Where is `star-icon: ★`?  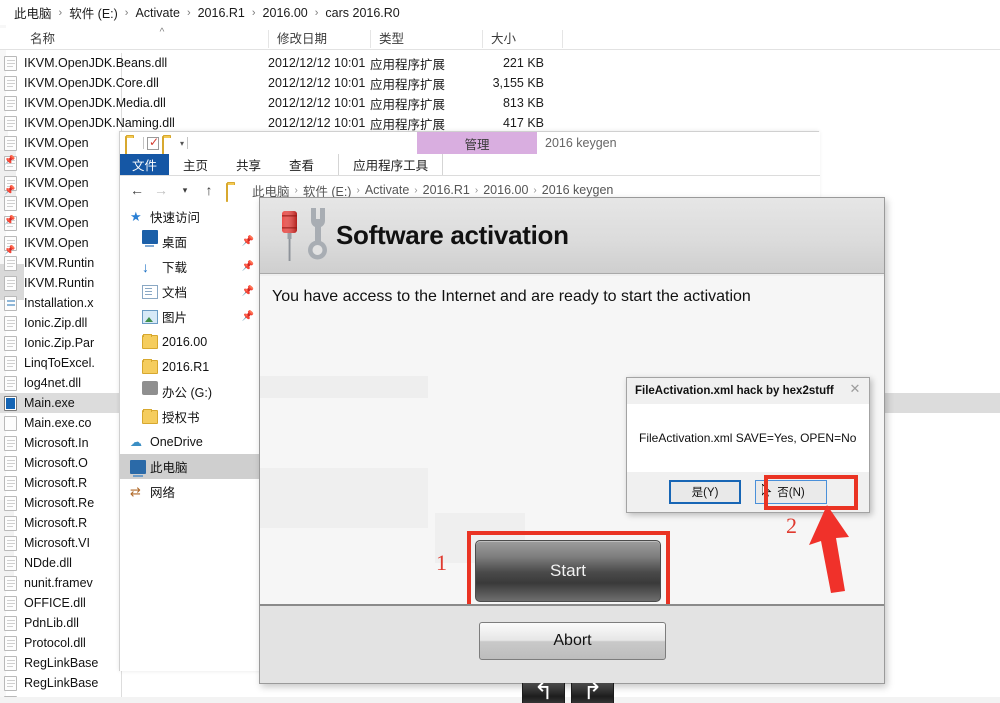
star-icon: ★ is located at coordinates (136, 216).